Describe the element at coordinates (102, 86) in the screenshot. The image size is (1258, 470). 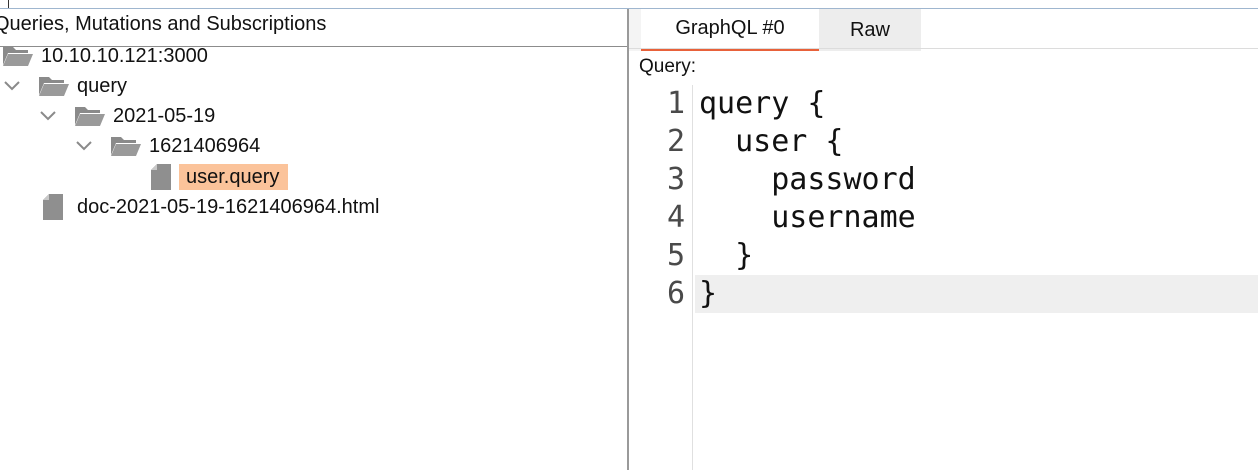
I see `tree-item-label: query` at that location.